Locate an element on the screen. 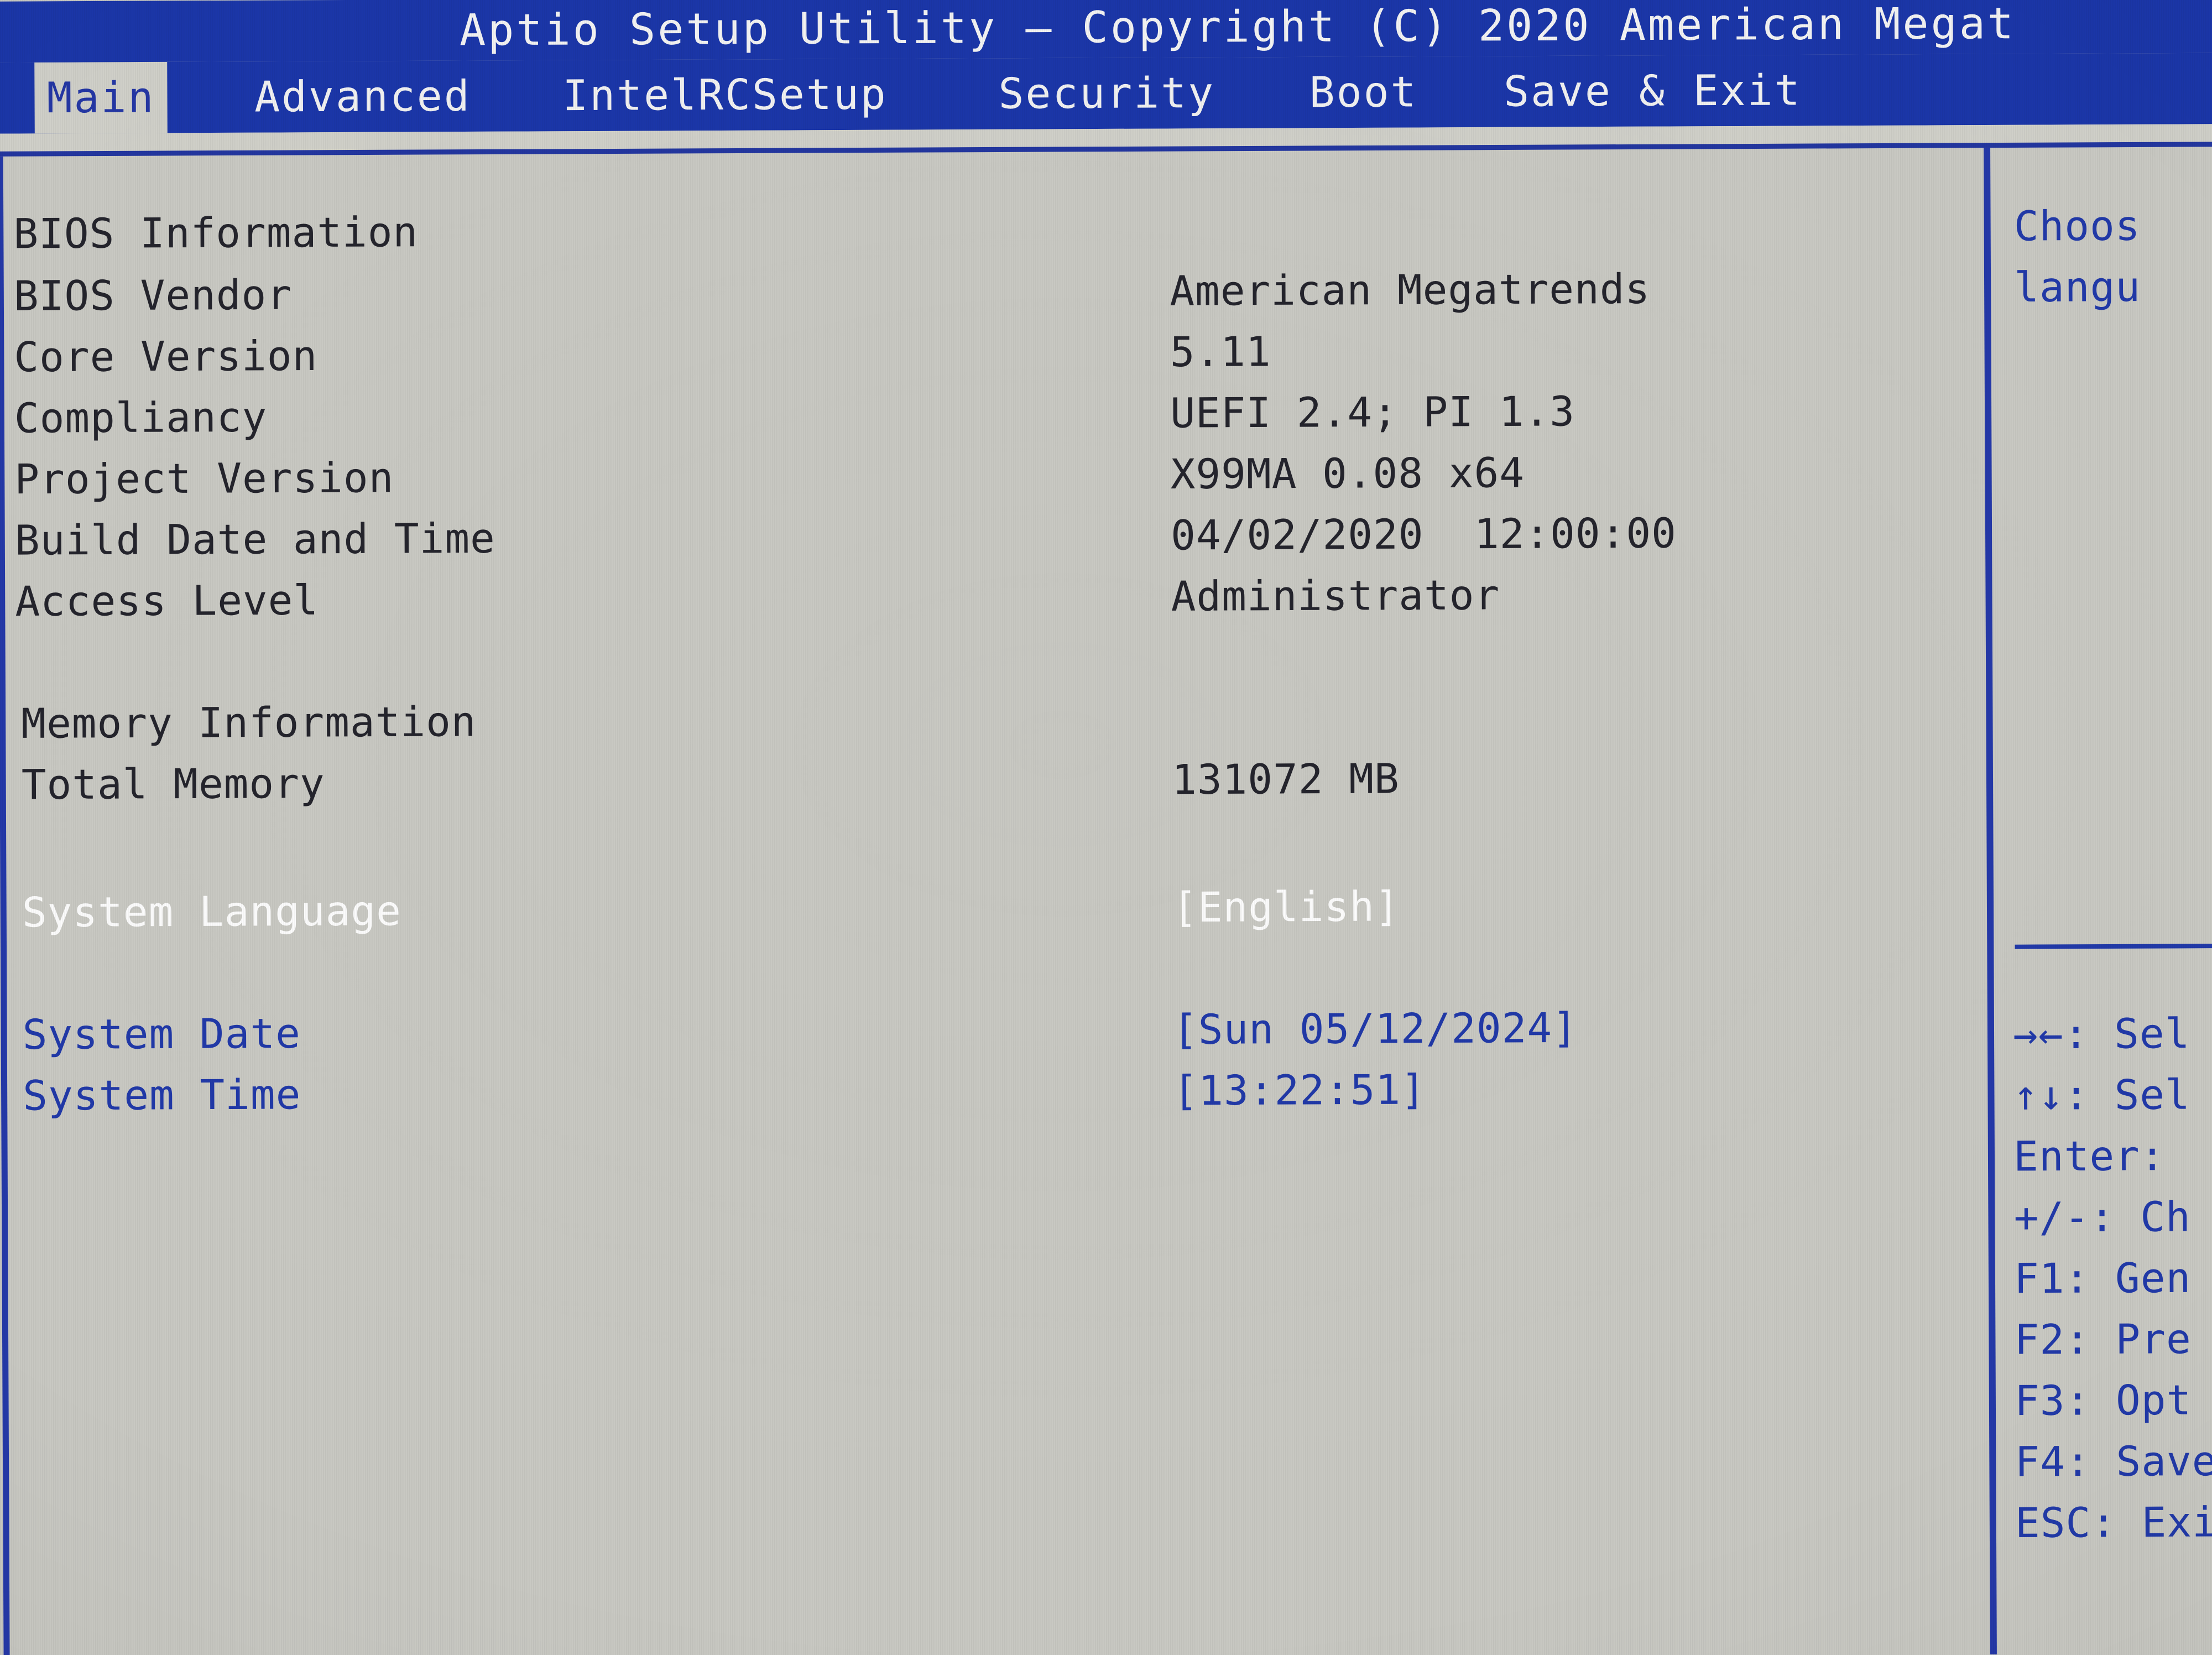 This screenshot has width=2212, height=1655. compliancy-label: Compliancy is located at coordinates (141, 418).